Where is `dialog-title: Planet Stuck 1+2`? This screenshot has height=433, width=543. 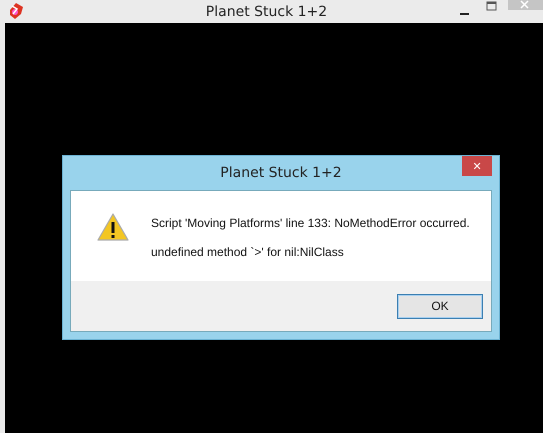
dialog-title: Planet Stuck 1+2 is located at coordinates (281, 173).